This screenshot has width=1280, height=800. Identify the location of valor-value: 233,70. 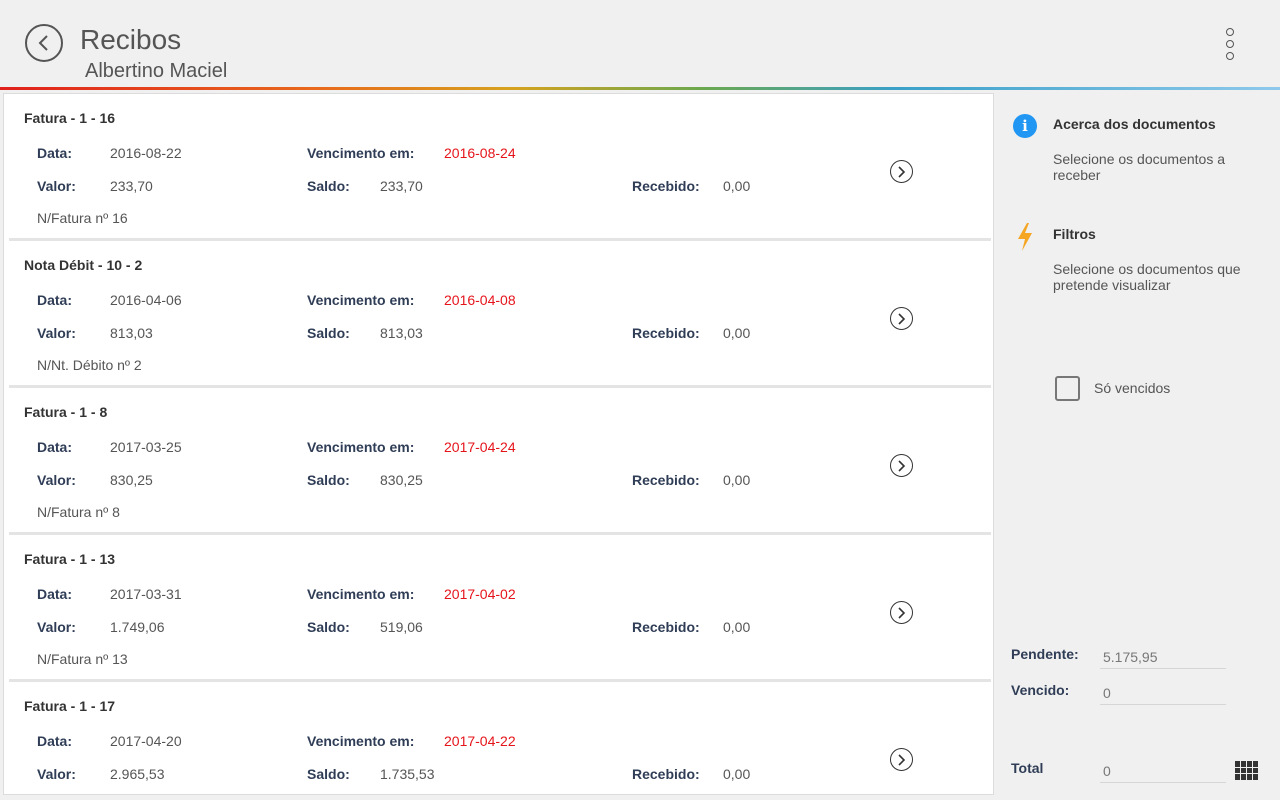
(131, 186).